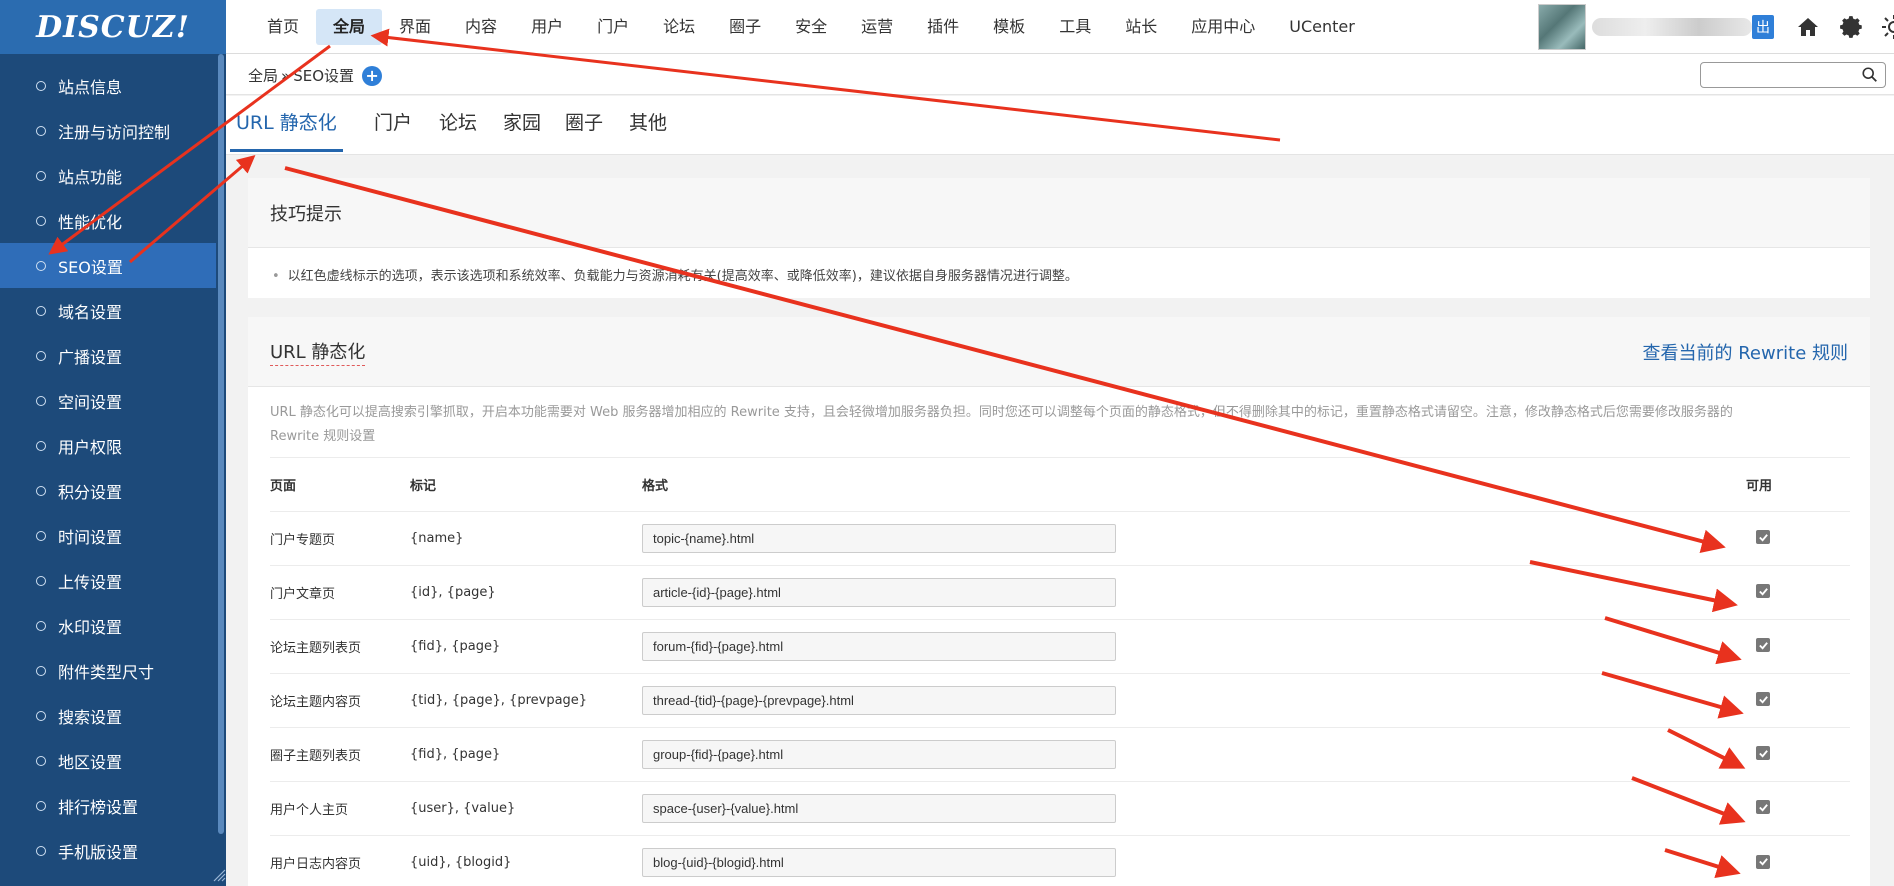 The height and width of the screenshot is (886, 1894). I want to click on sidebar-item-label: 用户权限, so click(90, 447).